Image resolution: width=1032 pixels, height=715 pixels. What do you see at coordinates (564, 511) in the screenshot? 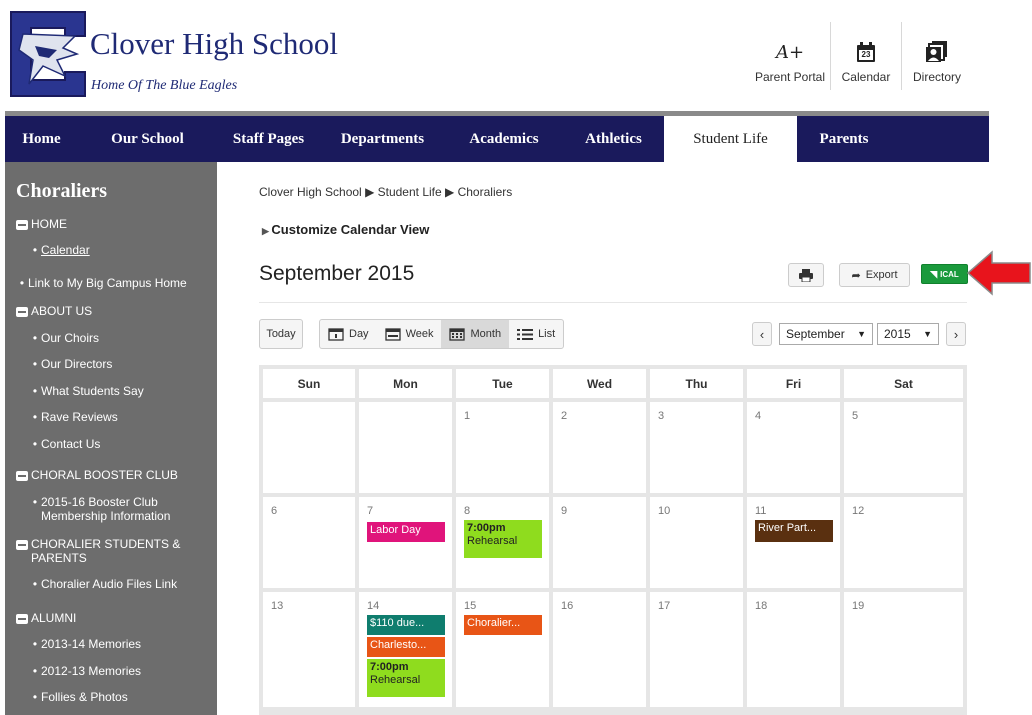
I see `day-number: 9` at bounding box center [564, 511].